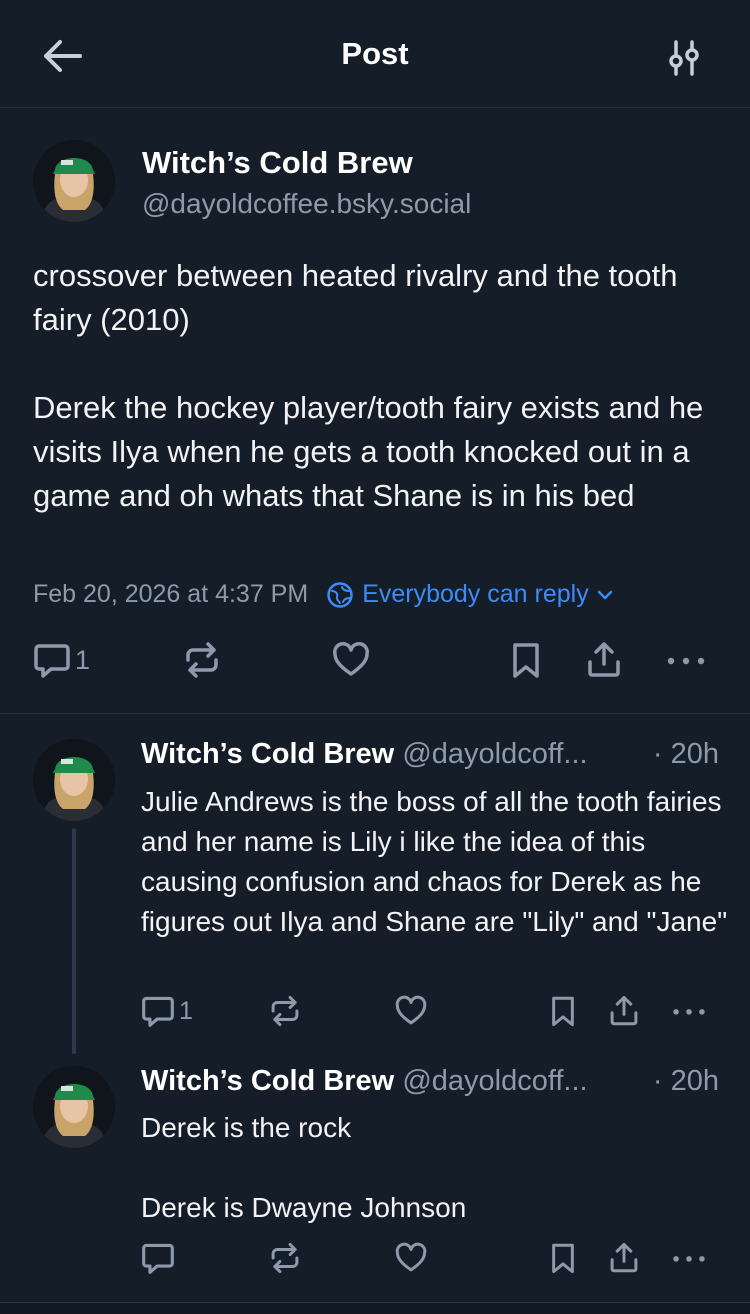 The width and height of the screenshot is (750, 1314). I want to click on reply-setting-button: Everybody can reply, so click(473, 594).